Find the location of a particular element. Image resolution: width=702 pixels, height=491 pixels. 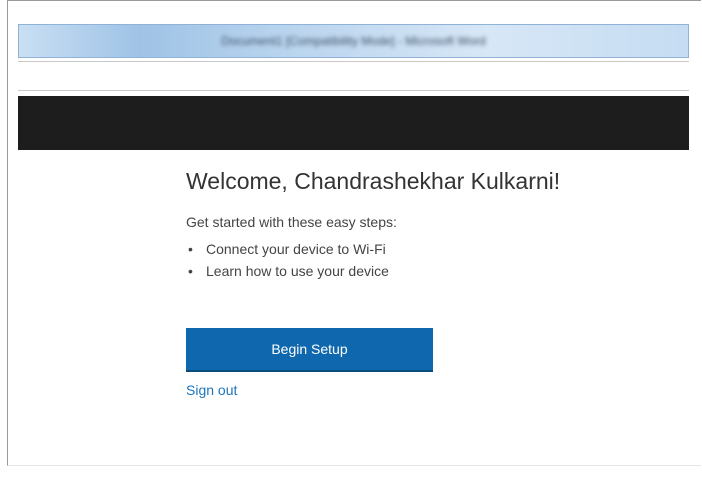

header-band is located at coordinates (353, 123).